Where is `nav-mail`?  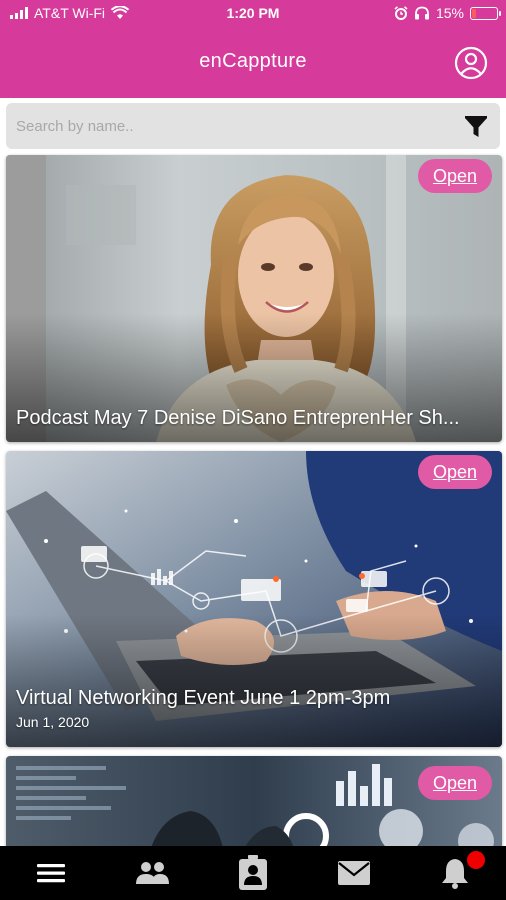 nav-mail is located at coordinates (354, 873).